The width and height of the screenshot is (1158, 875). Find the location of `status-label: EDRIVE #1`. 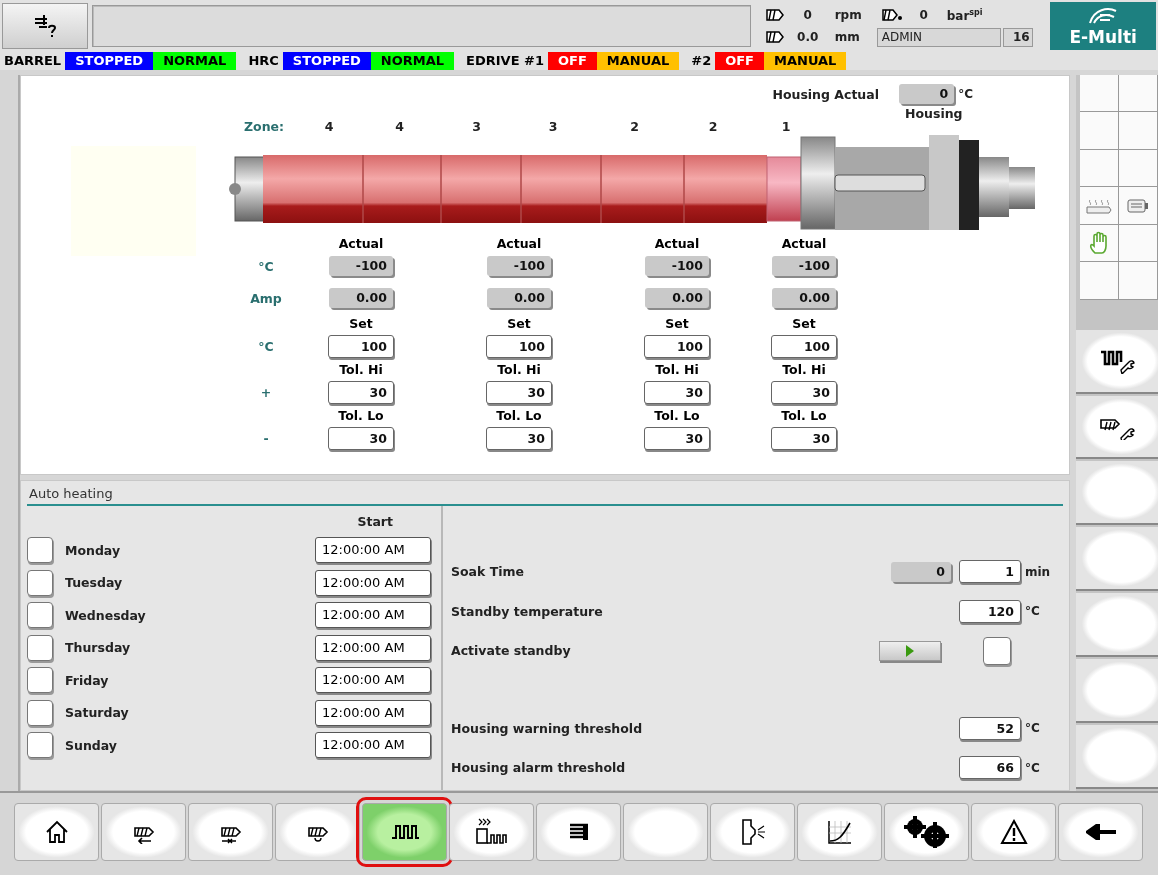

status-label: EDRIVE #1 is located at coordinates (505, 61).